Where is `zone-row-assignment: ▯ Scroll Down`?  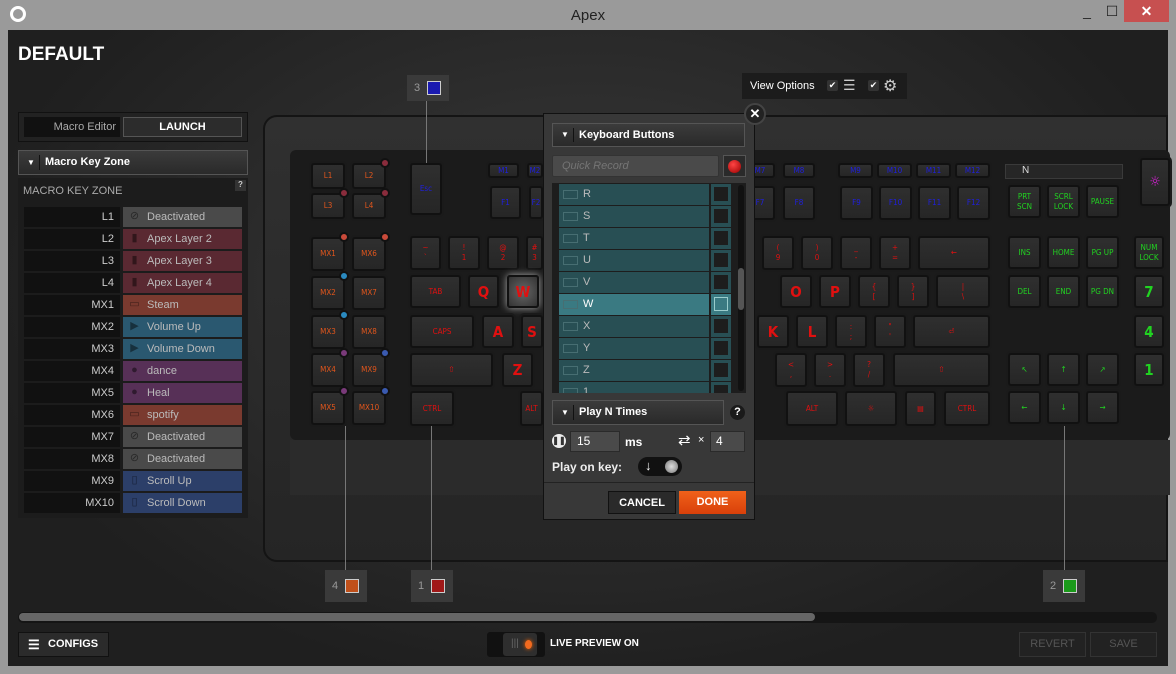
zone-row-assignment: ▯ Scroll Down is located at coordinates (182, 503).